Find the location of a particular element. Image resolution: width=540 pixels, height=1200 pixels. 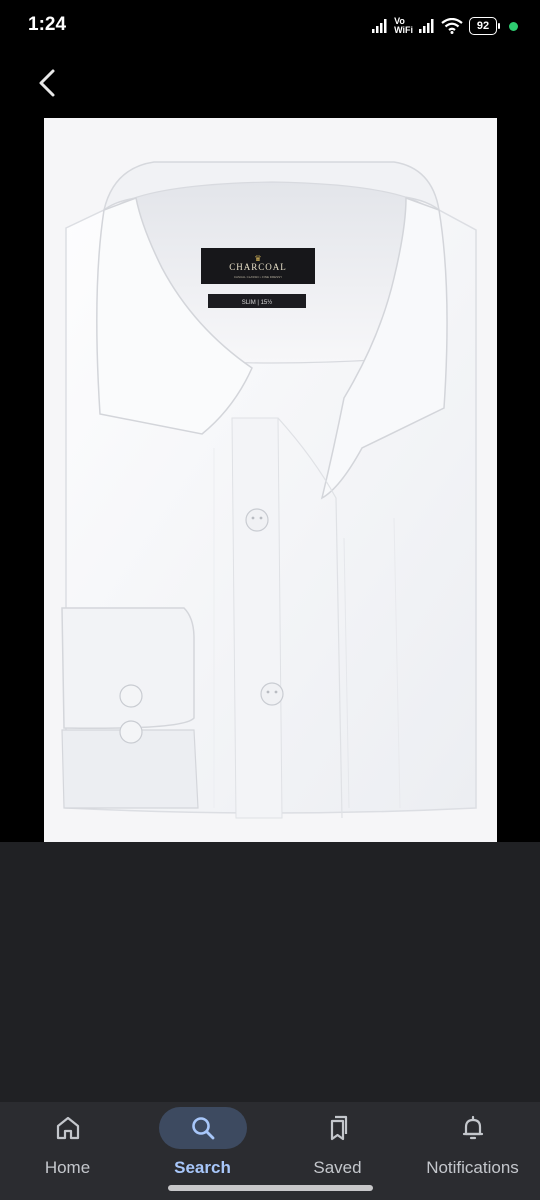

nav-search-label: Search is located at coordinates (202, 1167).